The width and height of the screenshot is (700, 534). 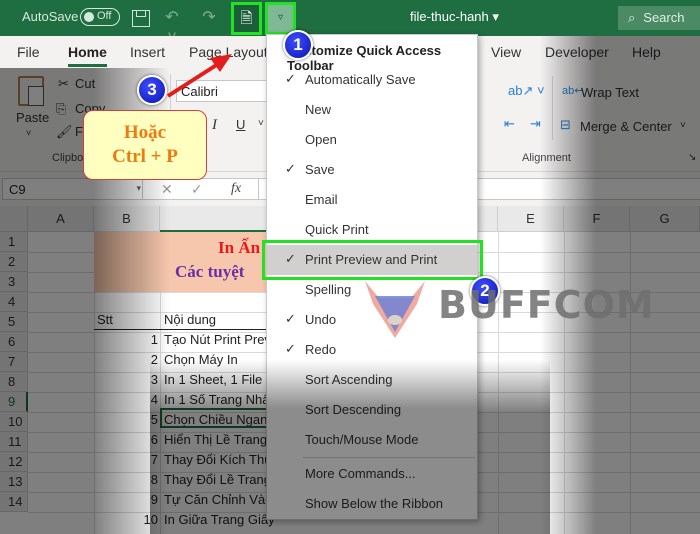 What do you see at coordinates (14, 342) in the screenshot?
I see `row-header-6: 6` at bounding box center [14, 342].